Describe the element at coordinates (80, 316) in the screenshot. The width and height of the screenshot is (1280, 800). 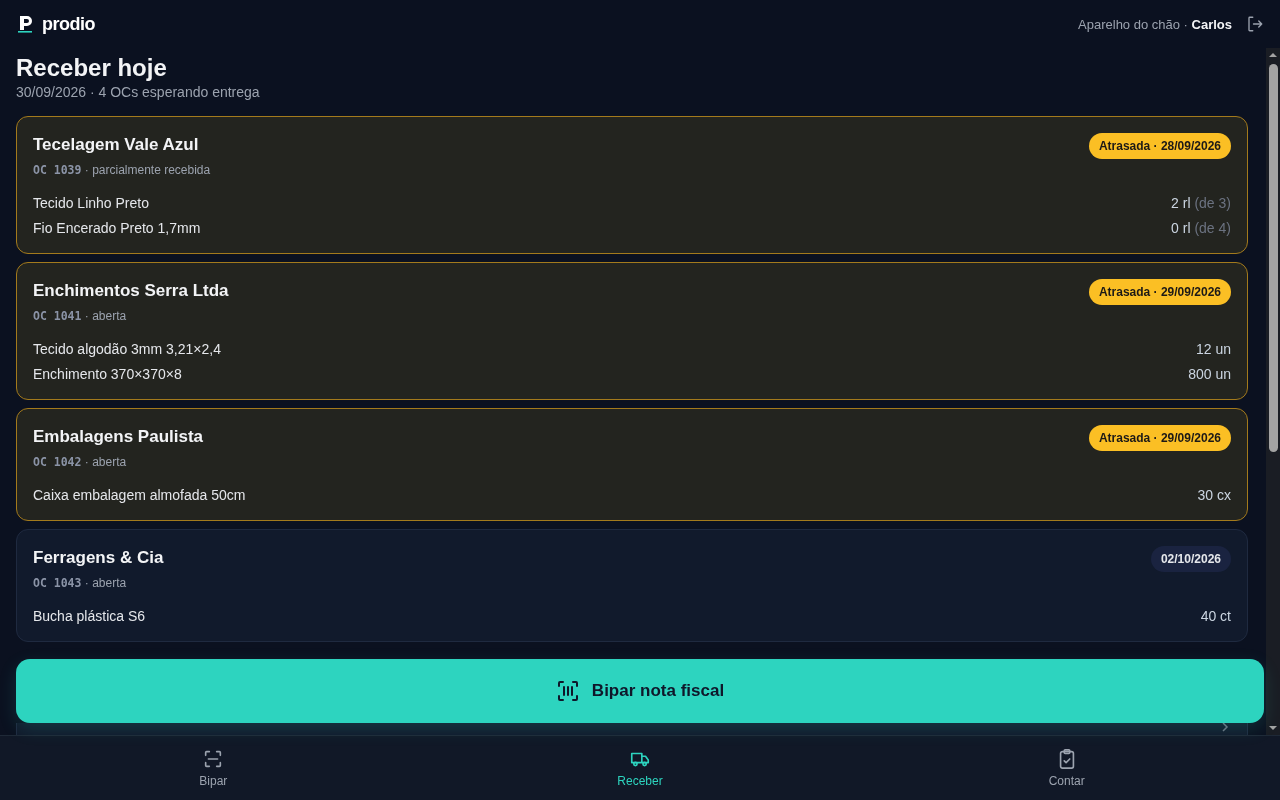
I see `order-meta: OC 1041 · aberta` at that location.